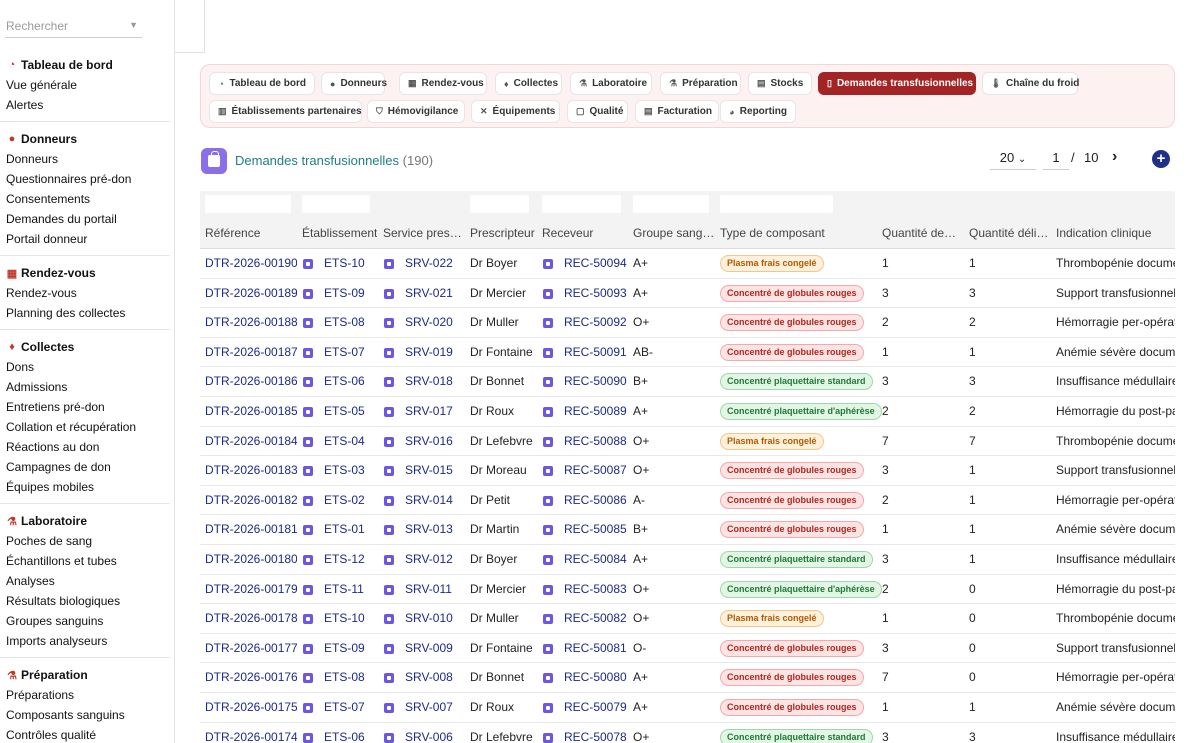  What do you see at coordinates (416, 111) in the screenshot?
I see `tab-hémovigilance: ⛉ Hémovigilance` at bounding box center [416, 111].